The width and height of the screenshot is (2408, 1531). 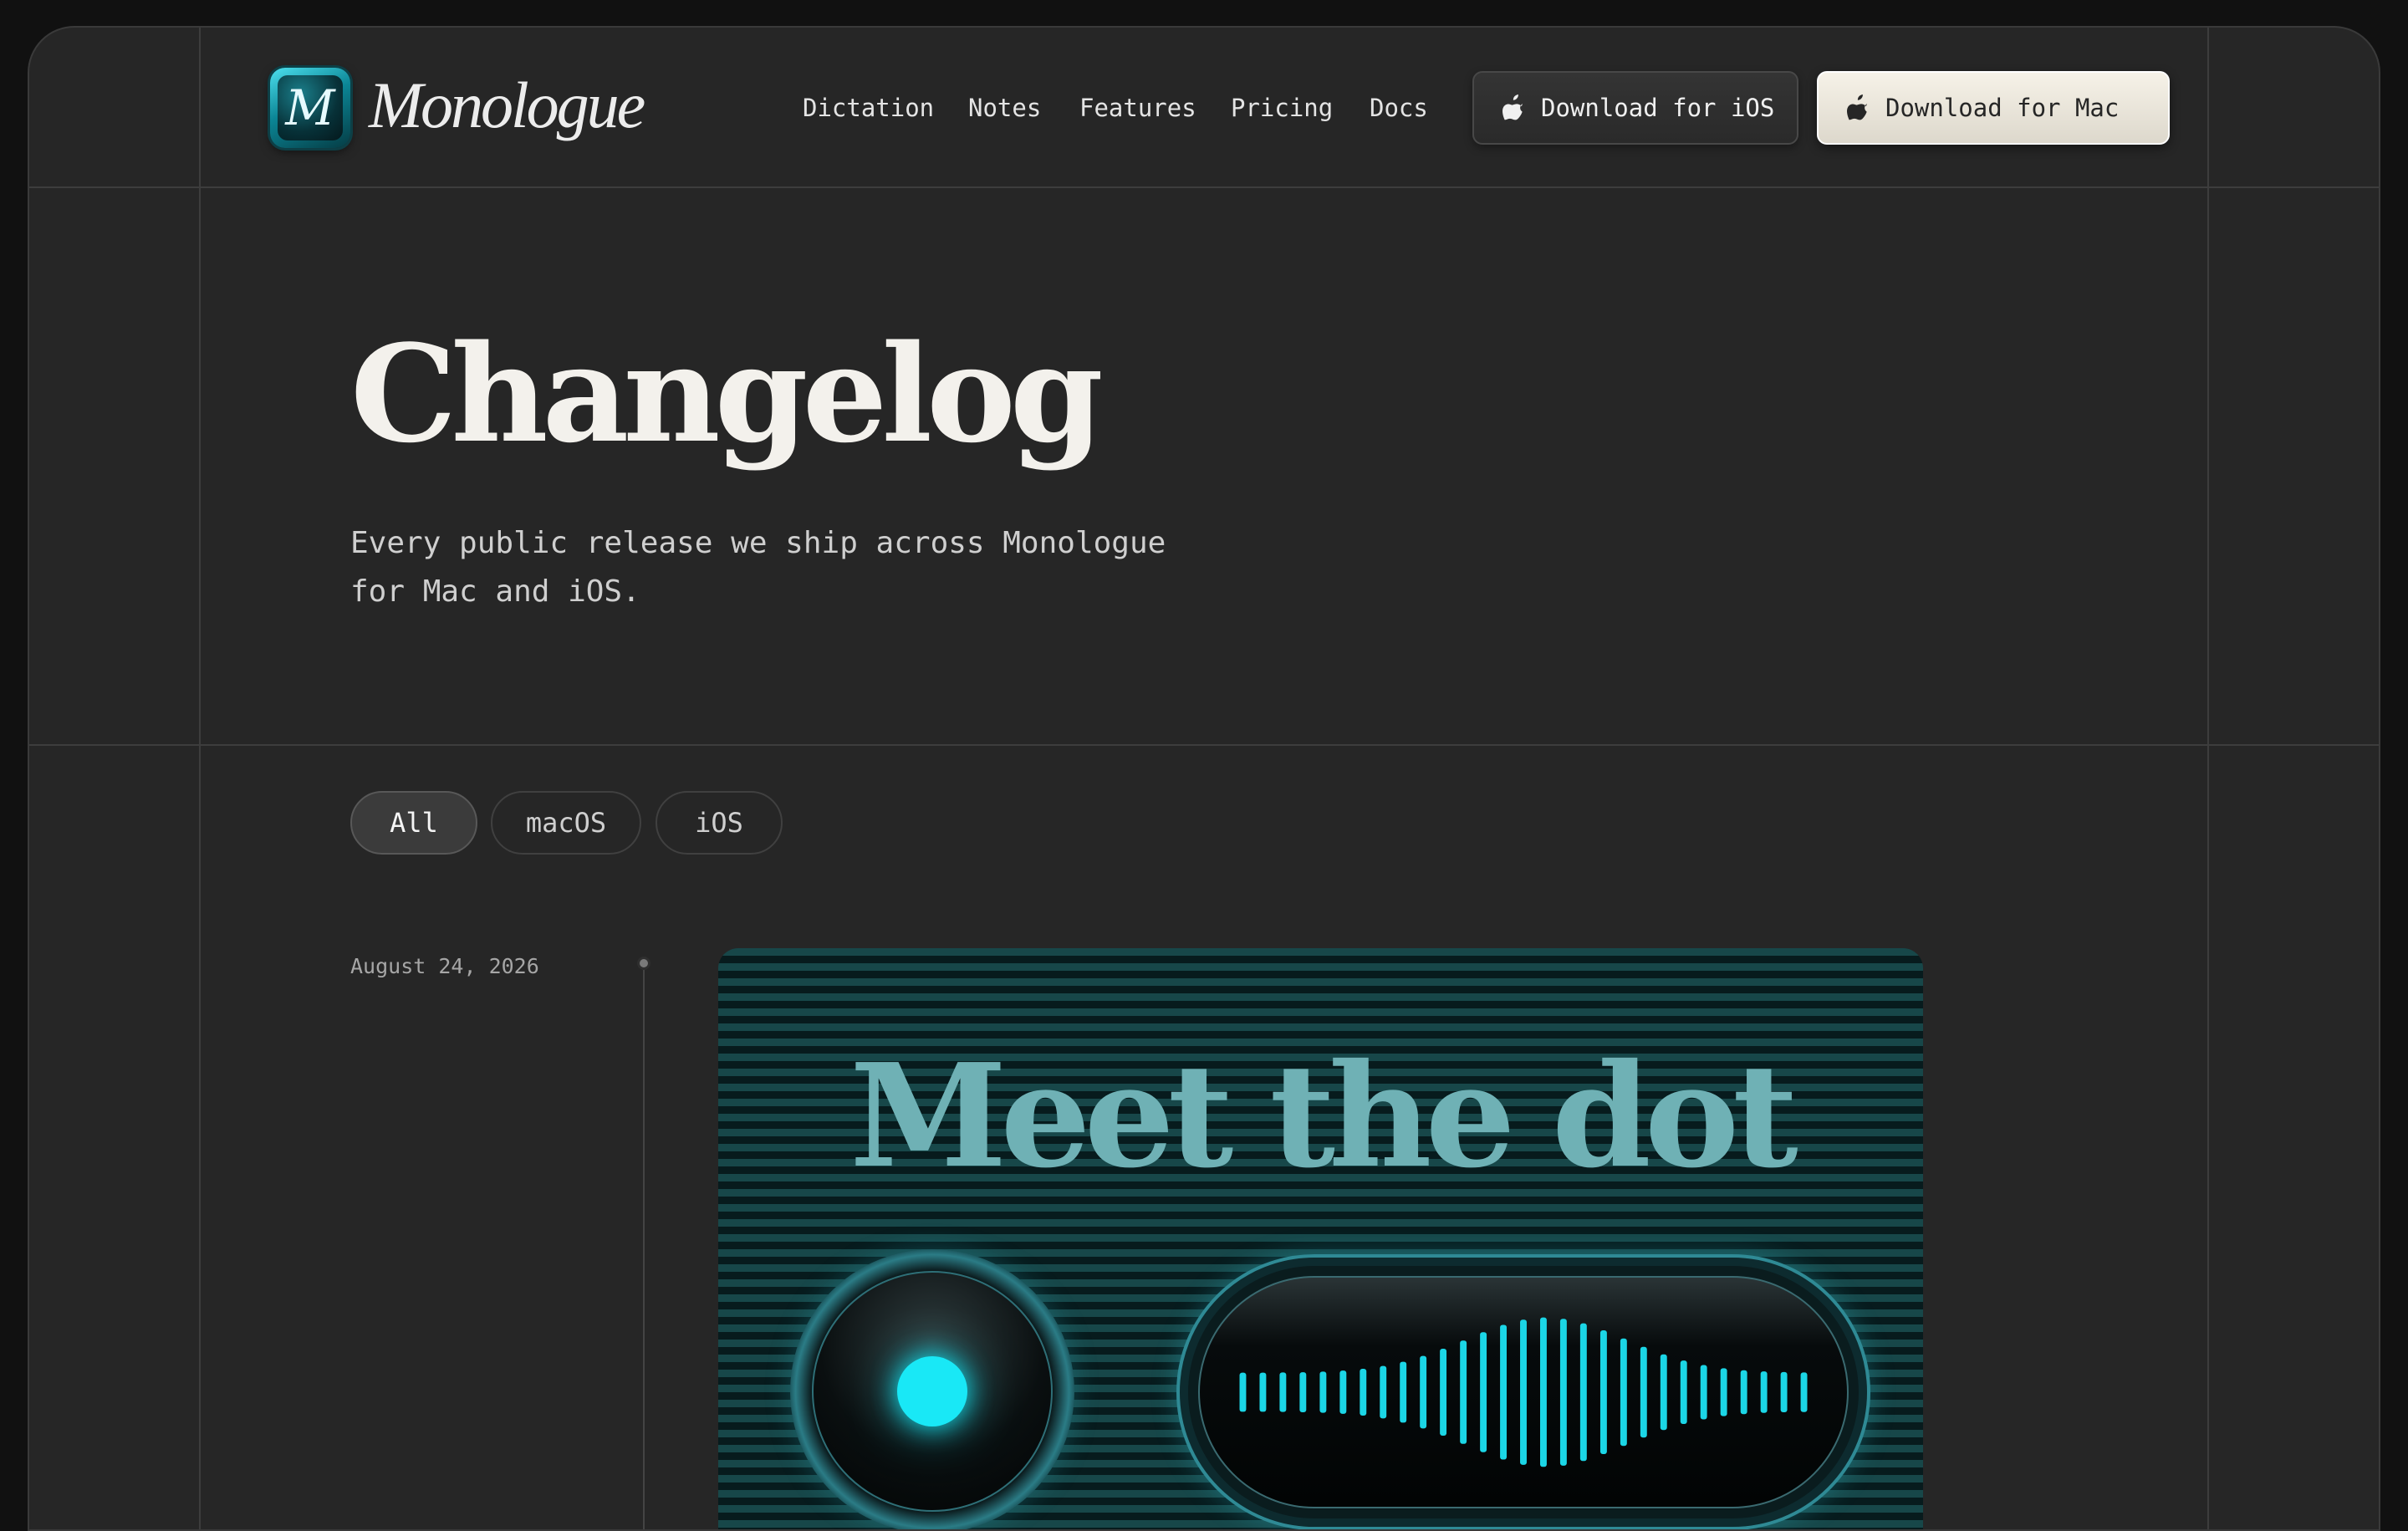 What do you see at coordinates (1005, 108) in the screenshot?
I see `nav-link-notes: Notes` at bounding box center [1005, 108].